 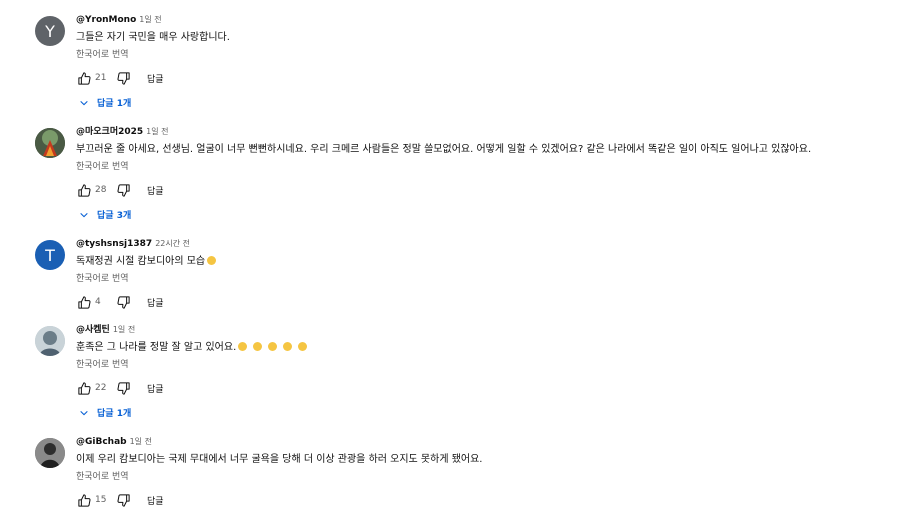 What do you see at coordinates (101, 442) in the screenshot?
I see `author-name: @GiBchab` at bounding box center [101, 442].